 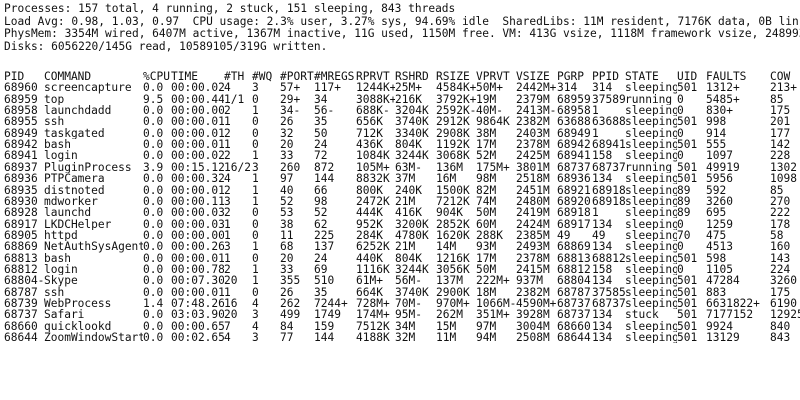 What do you see at coordinates (373, 247) in the screenshot?
I see `cell-rprvt: 6252K` at bounding box center [373, 247].